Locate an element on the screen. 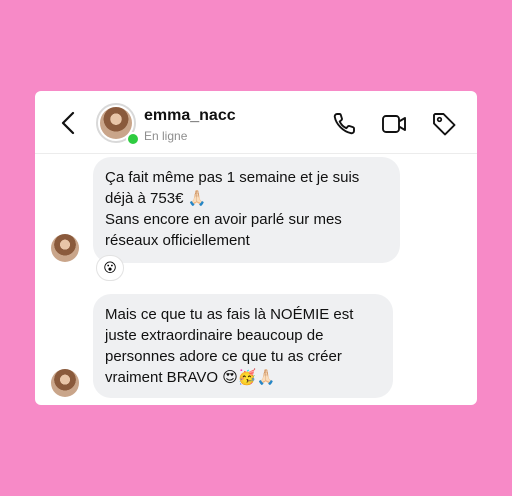  chat-header: emma_nacc En ligne is located at coordinates (256, 122).